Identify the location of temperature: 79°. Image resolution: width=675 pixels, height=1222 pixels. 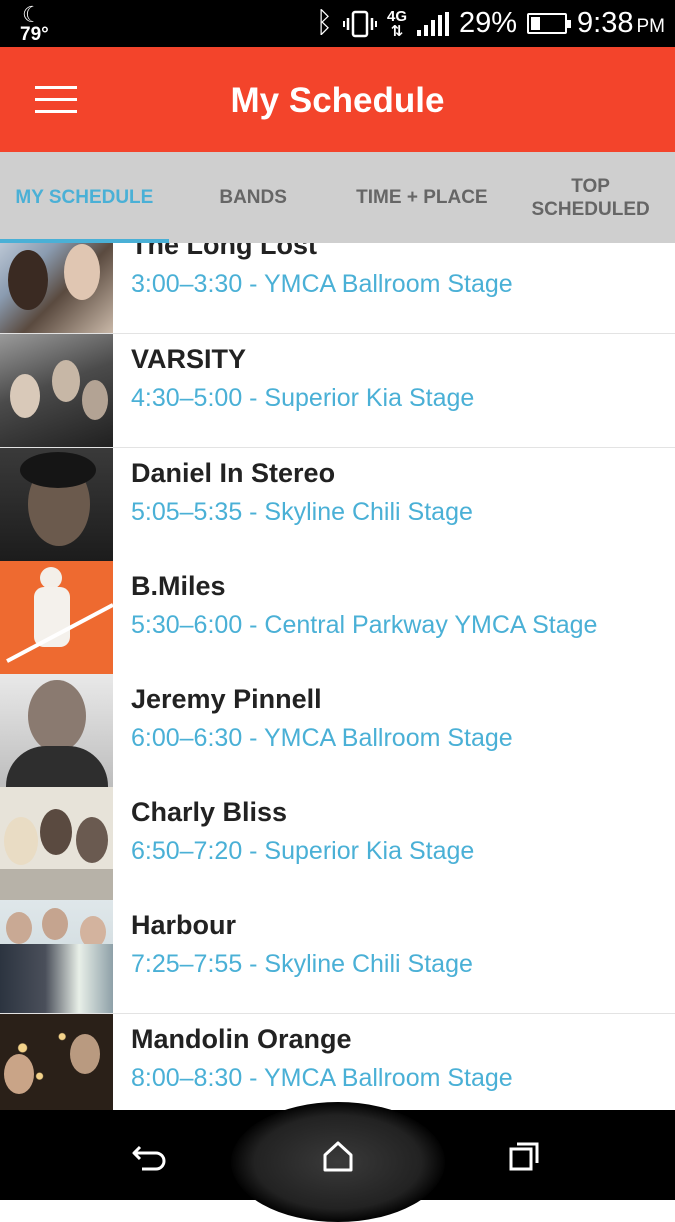
(34, 34).